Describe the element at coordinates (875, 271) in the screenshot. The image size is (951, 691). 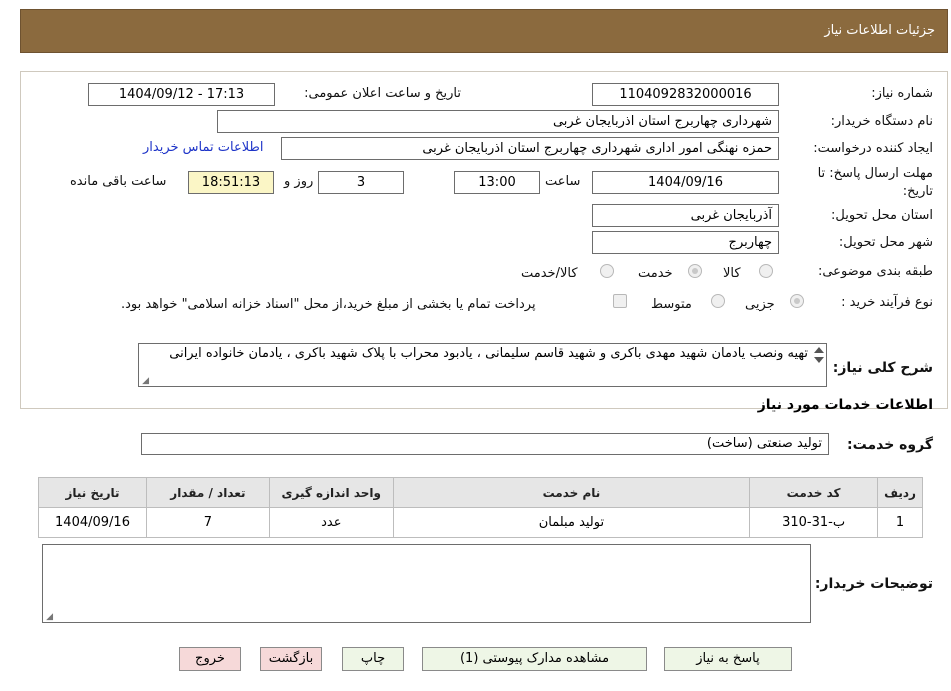
I see `category-label: طبقه بندی موضوعی:` at that location.